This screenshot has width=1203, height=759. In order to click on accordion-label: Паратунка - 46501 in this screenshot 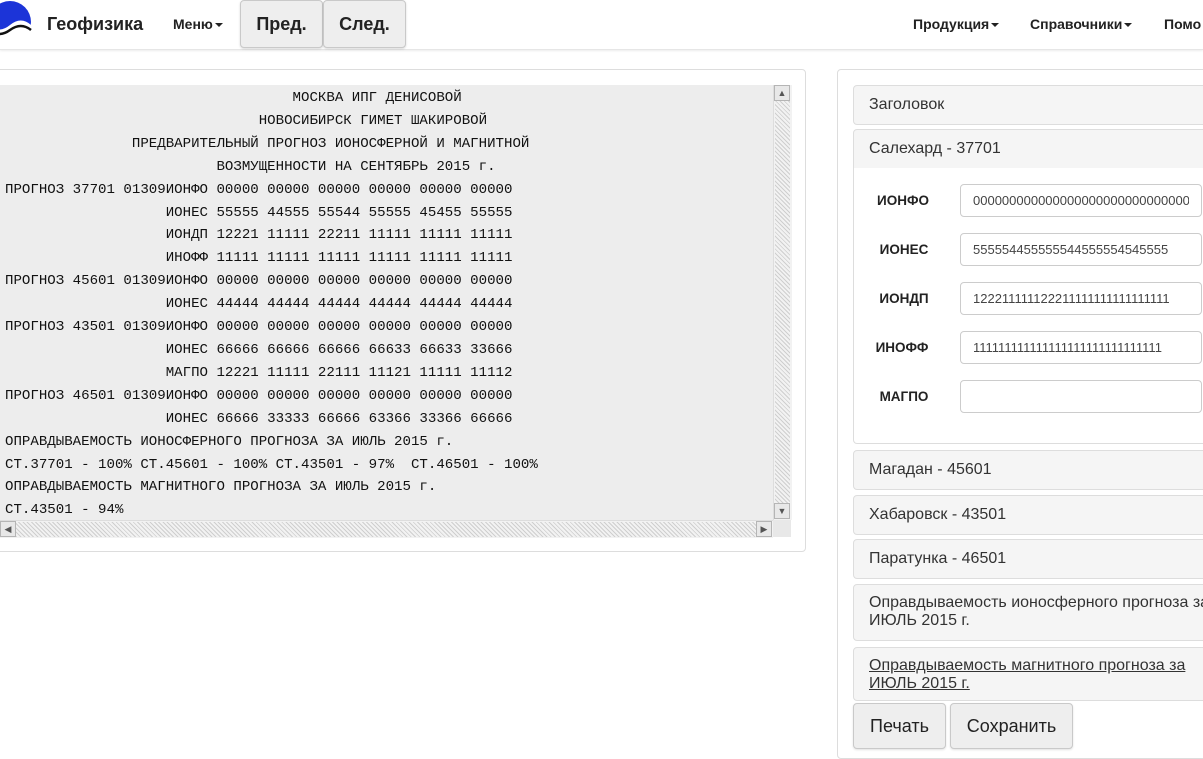, I will do `click(938, 558)`.